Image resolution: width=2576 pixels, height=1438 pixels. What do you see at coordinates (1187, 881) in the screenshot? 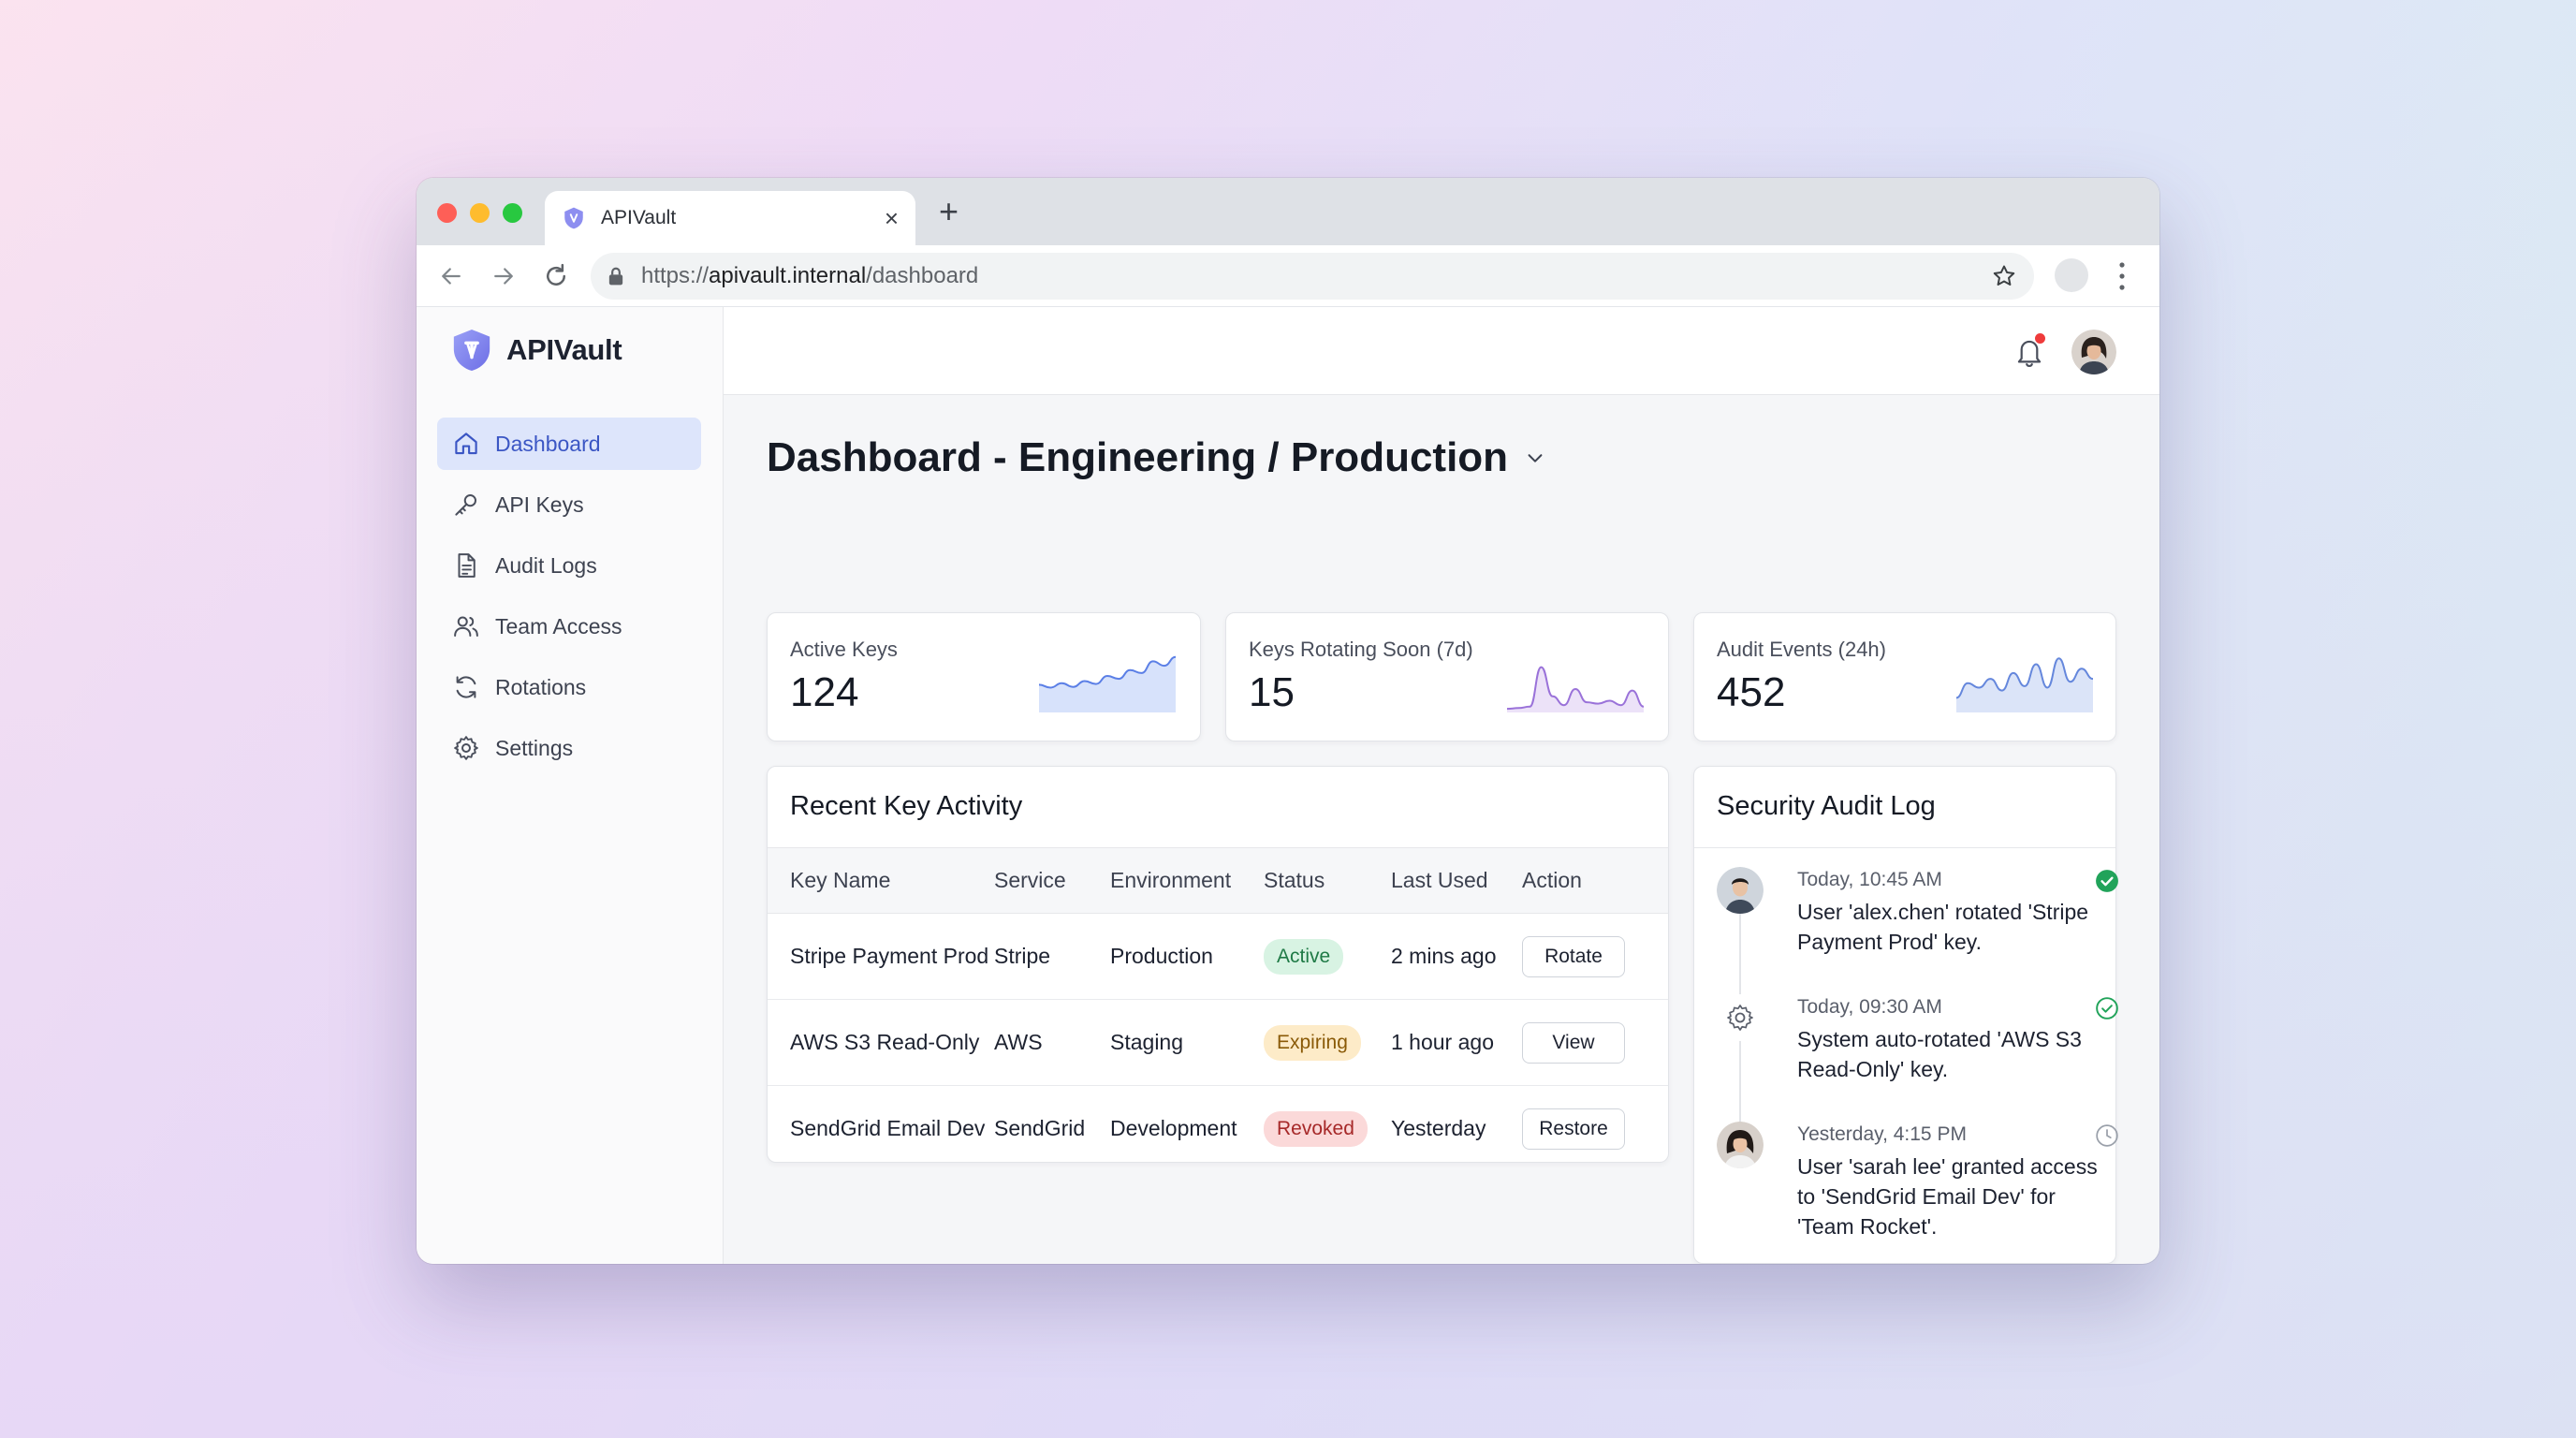
I see `column-header: Environment` at bounding box center [1187, 881].